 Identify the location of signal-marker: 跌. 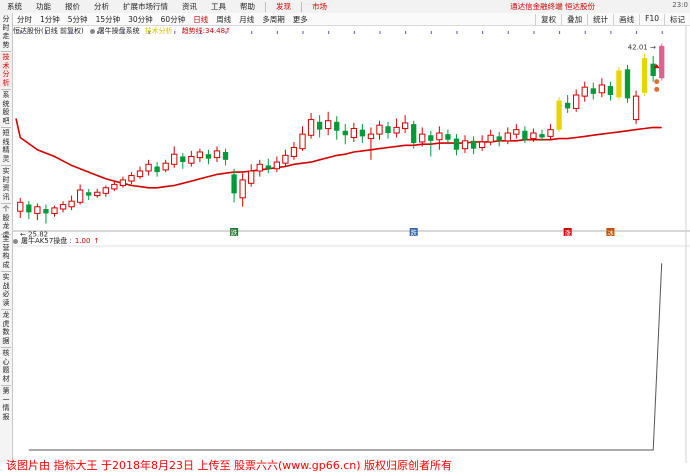
(413, 232).